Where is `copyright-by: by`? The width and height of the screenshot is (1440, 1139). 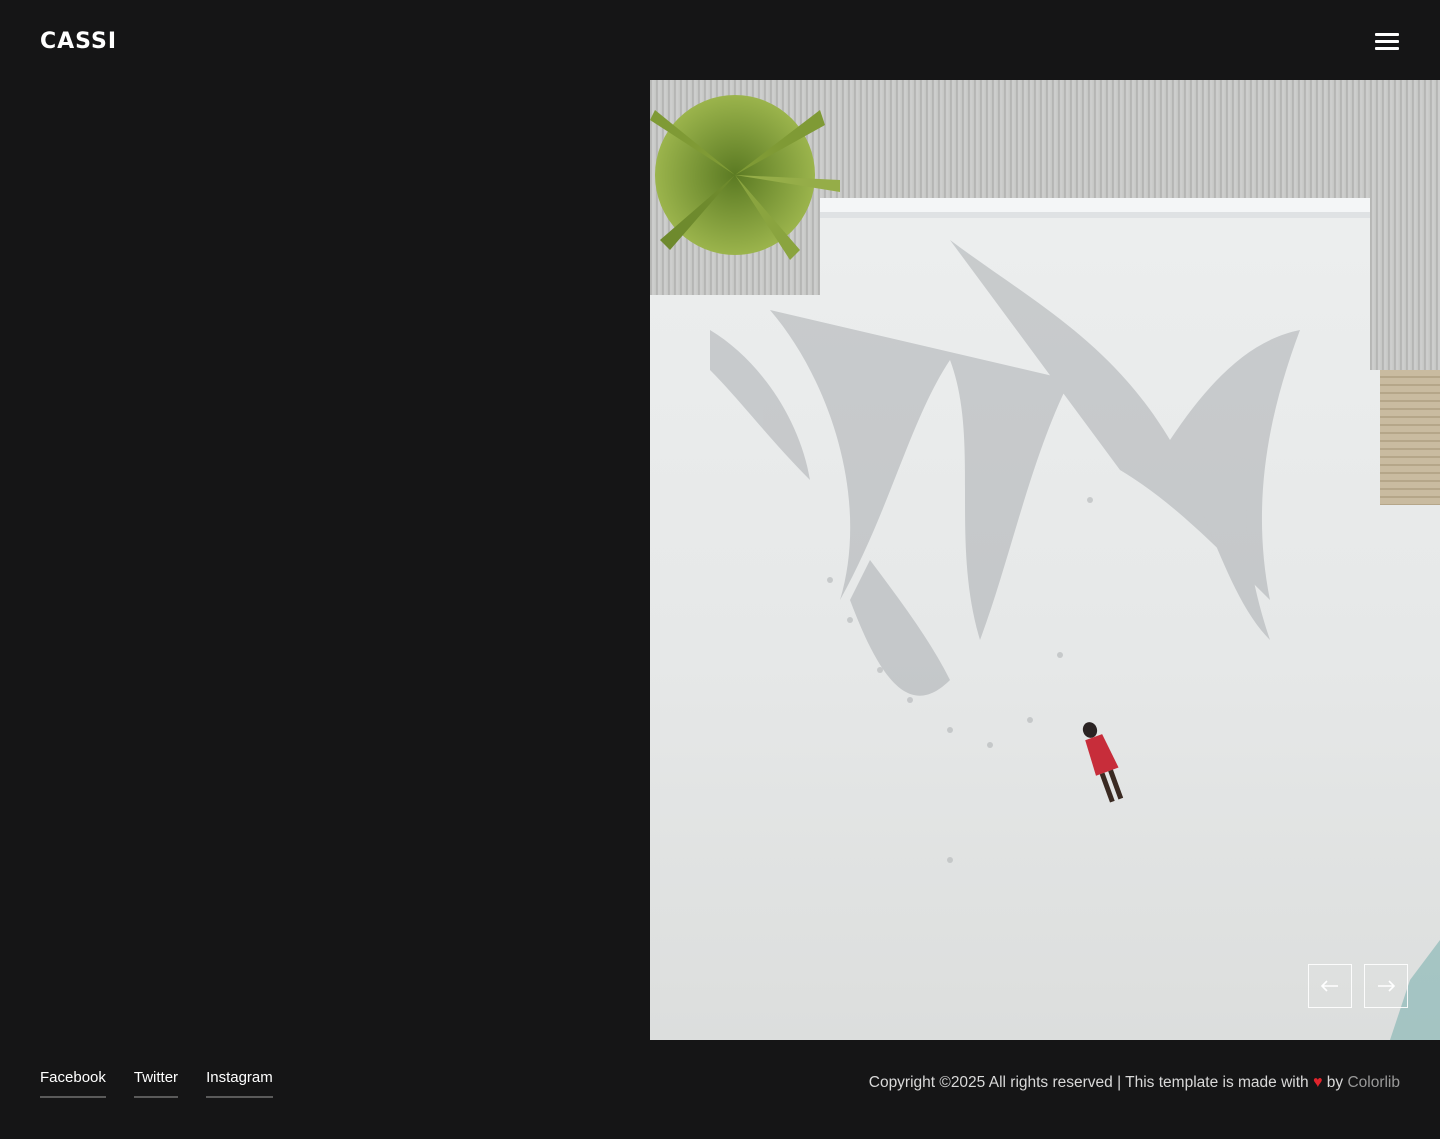 copyright-by: by is located at coordinates (1335, 1082).